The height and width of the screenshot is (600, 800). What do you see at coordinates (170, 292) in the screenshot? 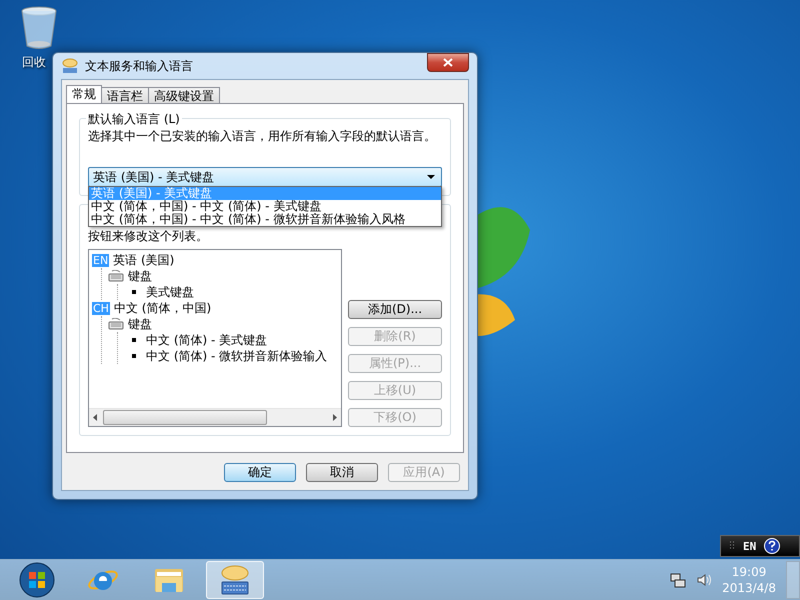
I see `tree-item: 美式键盘` at bounding box center [170, 292].